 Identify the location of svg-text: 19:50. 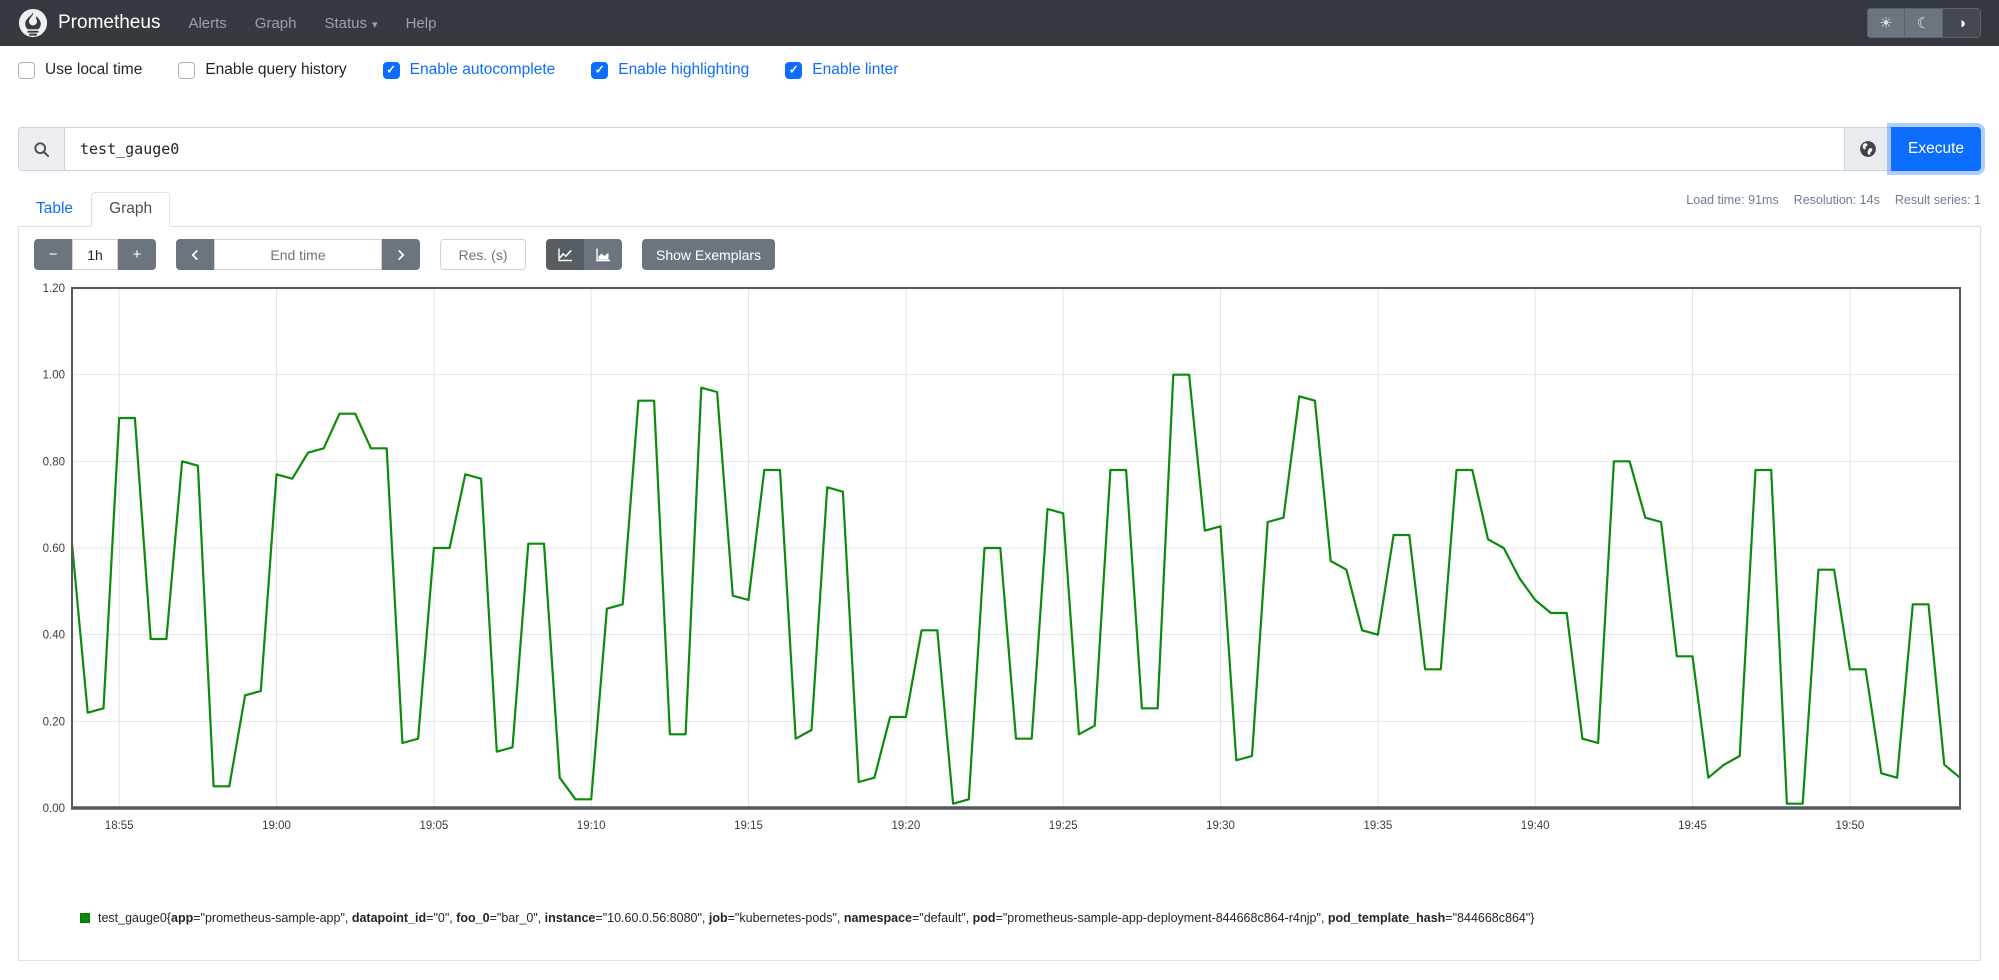
(1849, 826).